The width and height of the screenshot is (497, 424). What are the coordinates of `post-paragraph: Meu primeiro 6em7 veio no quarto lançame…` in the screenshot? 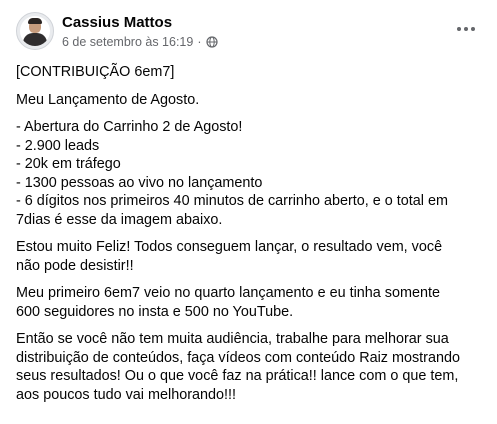 It's located at (251, 302).